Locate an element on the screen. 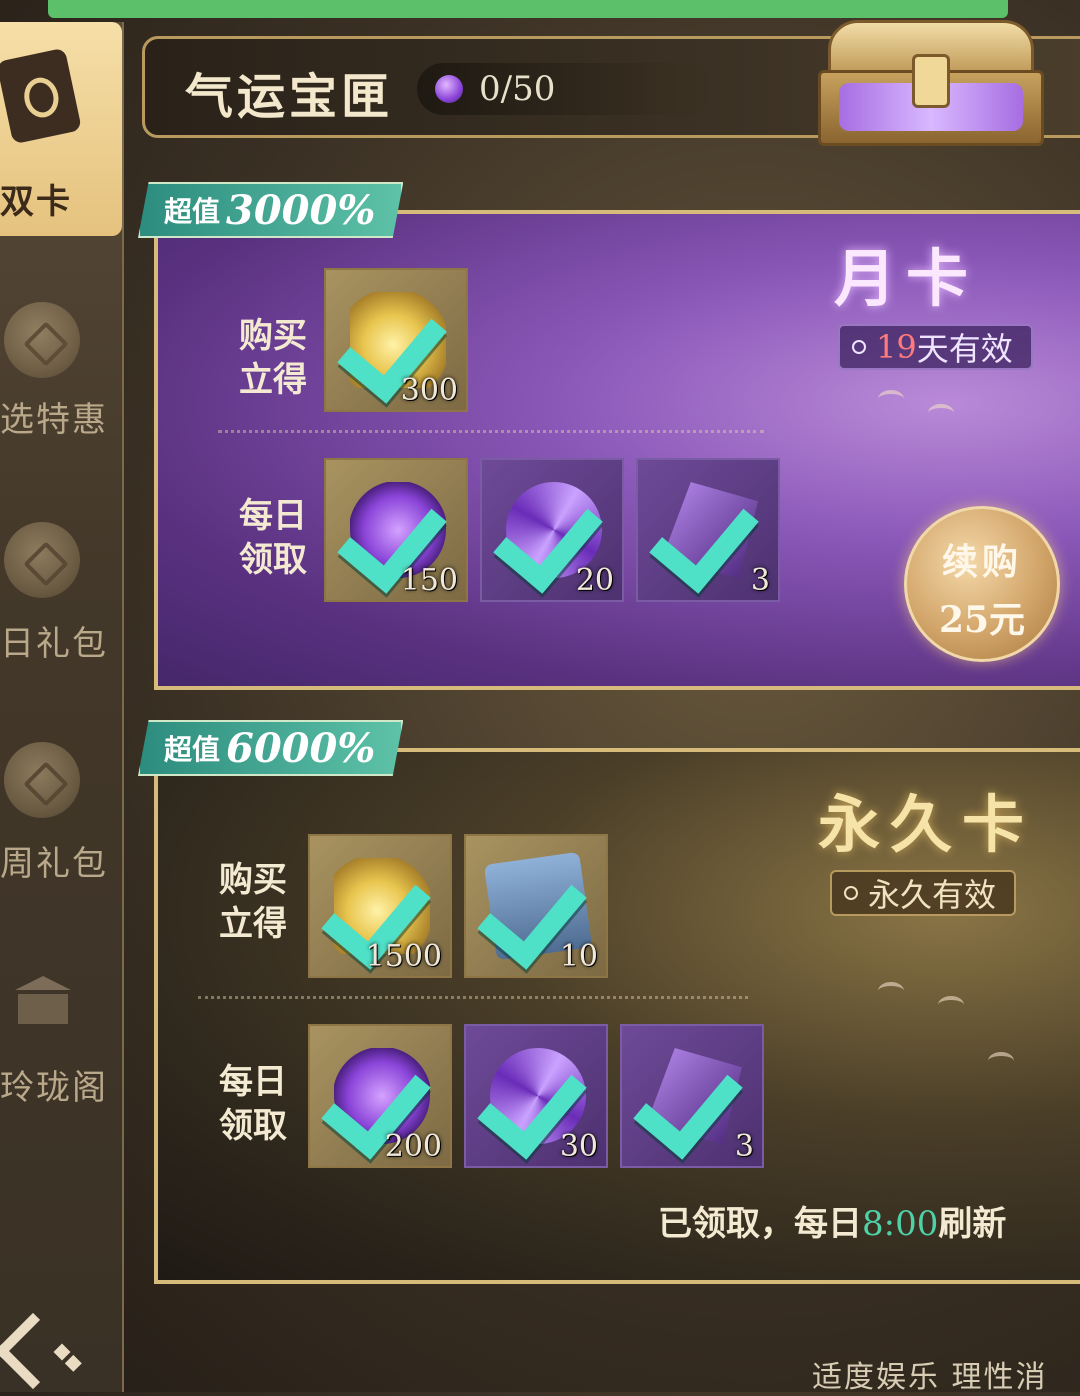 The width and height of the screenshot is (1080, 1396). back-button is located at coordinates (45, 1352).